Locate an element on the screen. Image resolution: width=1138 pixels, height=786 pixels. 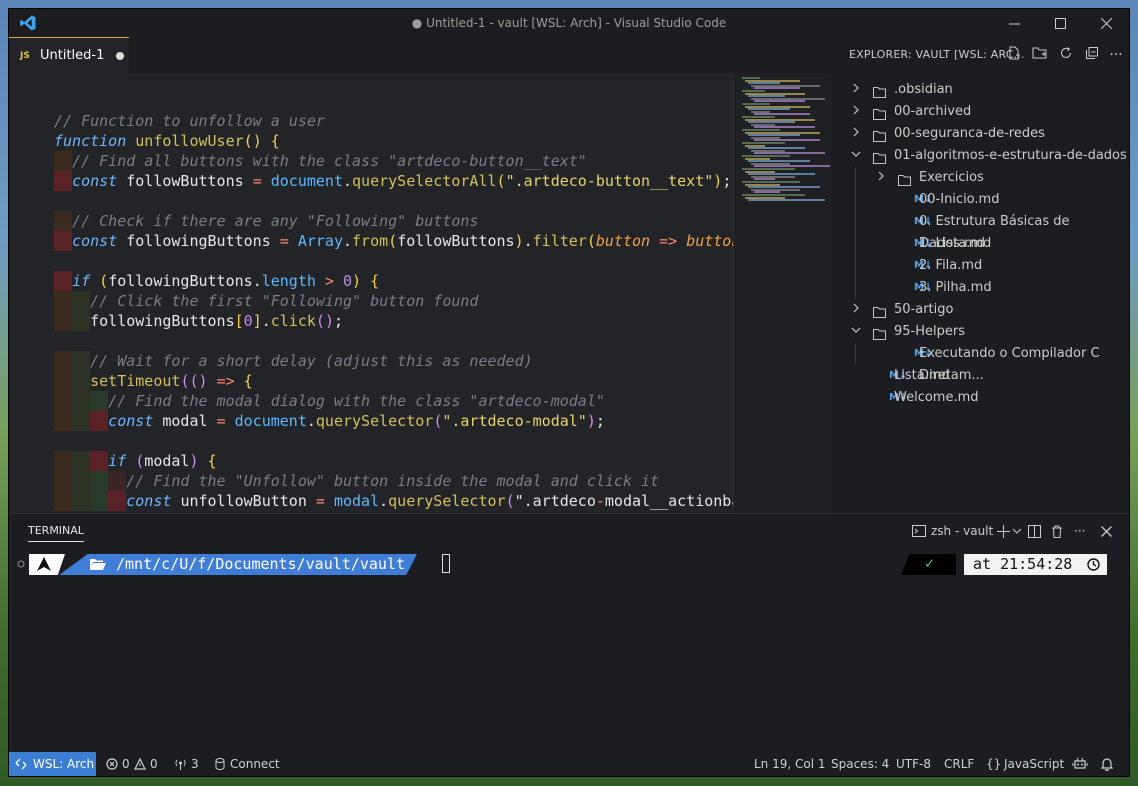
close-window-button is located at coordinates (1106, 23).